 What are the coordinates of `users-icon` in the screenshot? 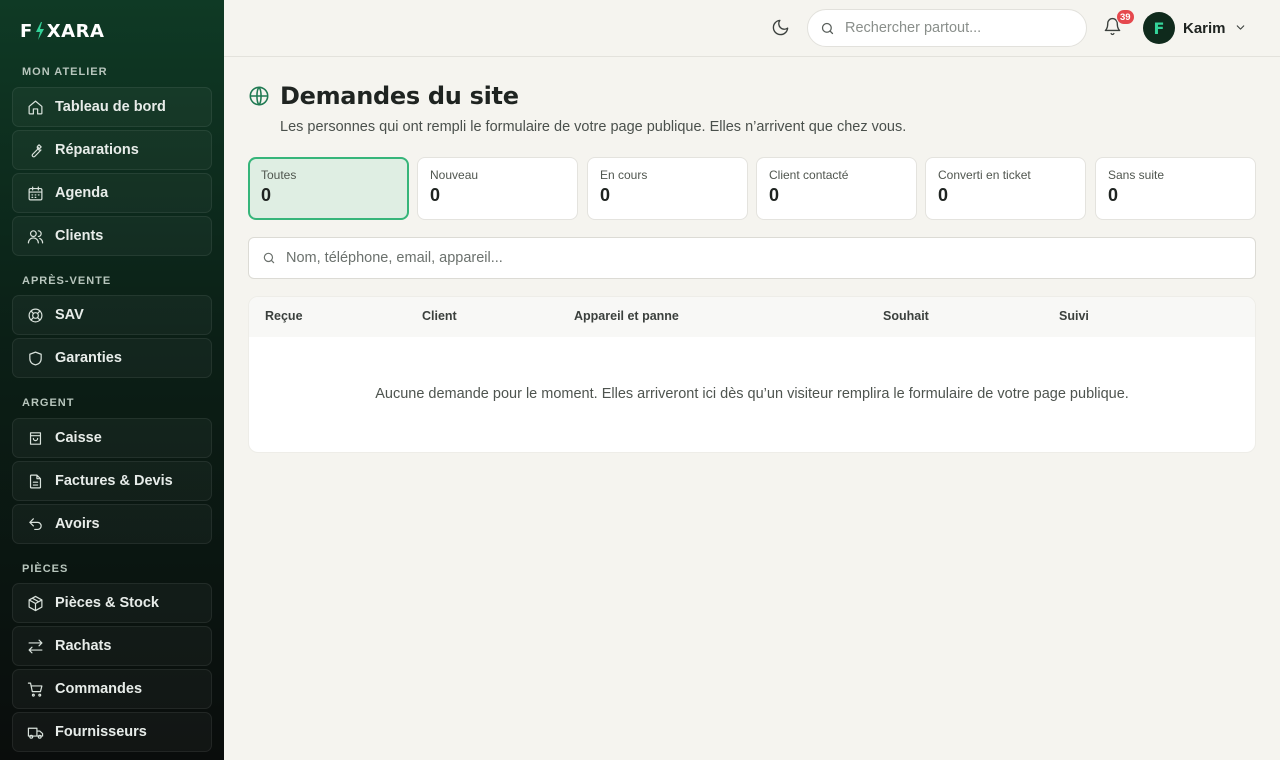 It's located at (35, 236).